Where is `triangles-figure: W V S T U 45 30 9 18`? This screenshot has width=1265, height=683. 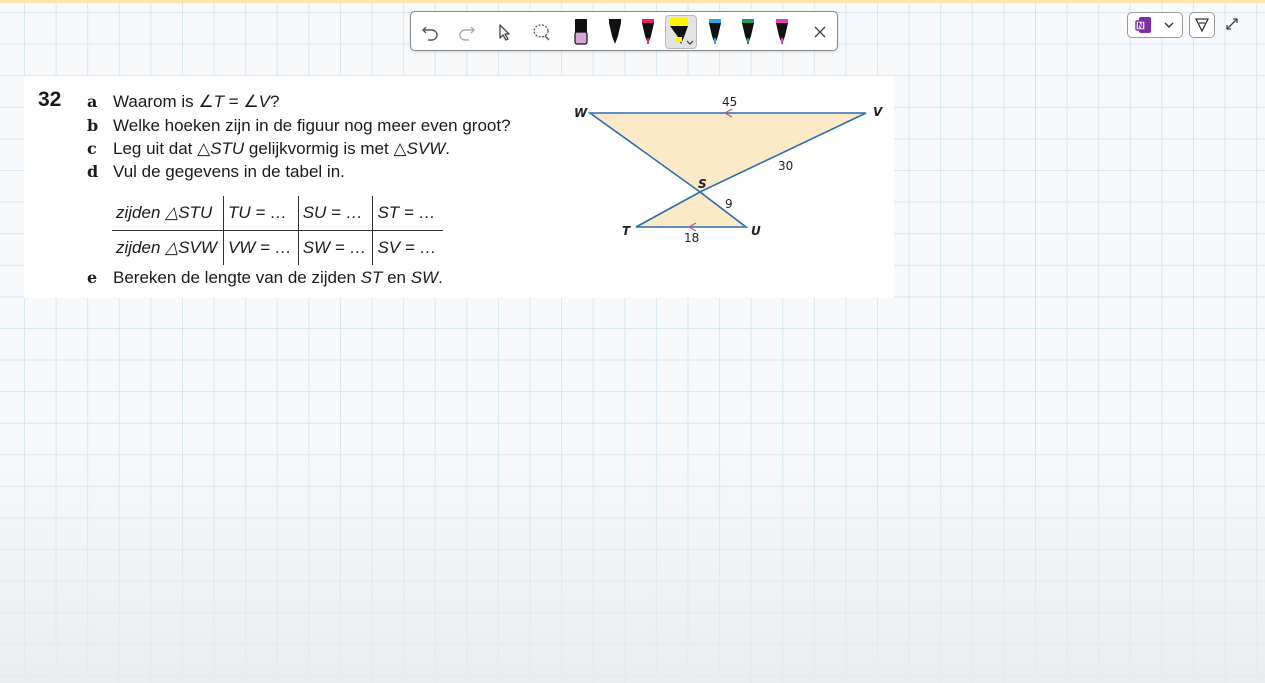 triangles-figure: W V S T U 45 30 9 18 is located at coordinates (729, 170).